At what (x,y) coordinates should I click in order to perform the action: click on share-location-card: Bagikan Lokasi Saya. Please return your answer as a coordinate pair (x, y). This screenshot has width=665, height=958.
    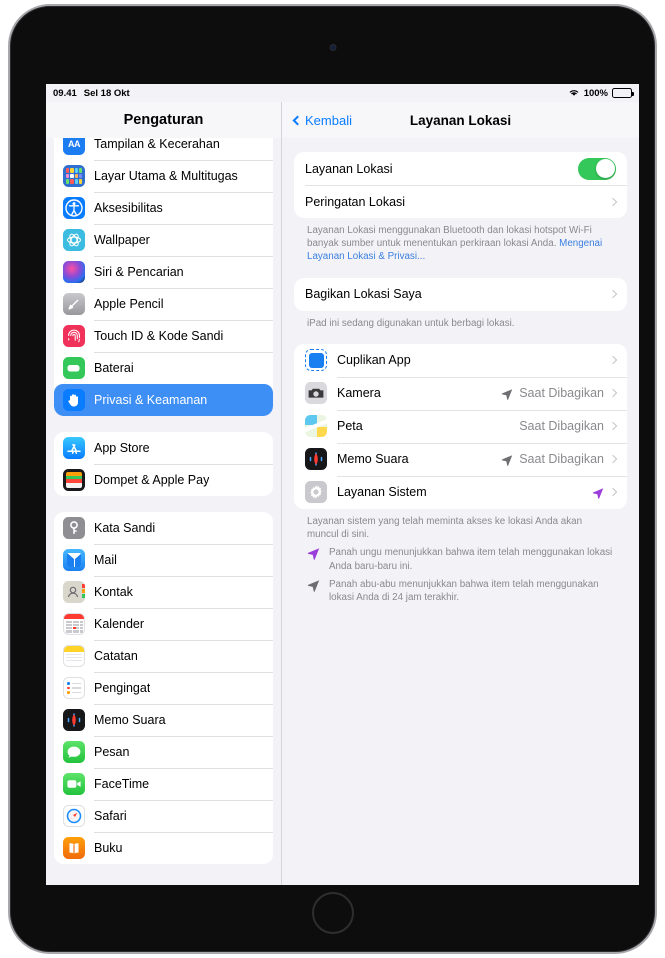
    Looking at the image, I should click on (460, 294).